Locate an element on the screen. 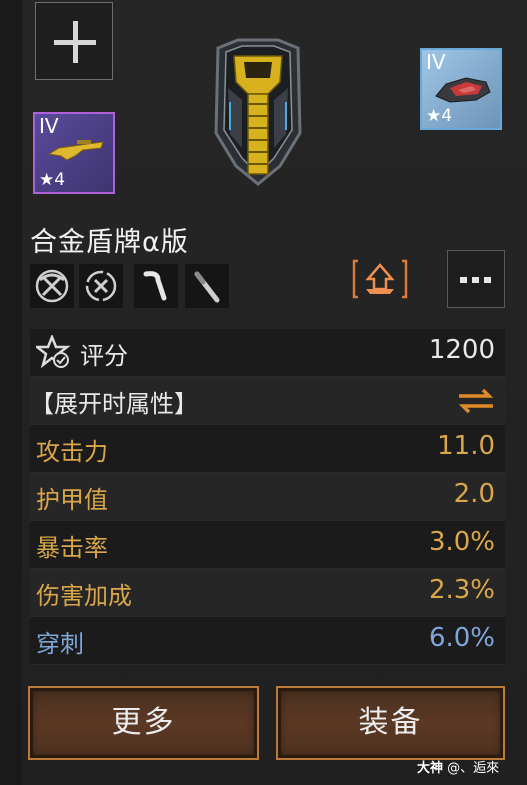 The image size is (527, 785). stat-row: 穿刺 6.0% is located at coordinates (267, 641).